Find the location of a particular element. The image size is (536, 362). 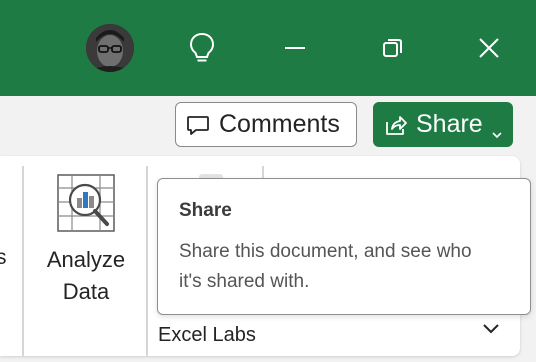

share-button: Share is located at coordinates (443, 124).